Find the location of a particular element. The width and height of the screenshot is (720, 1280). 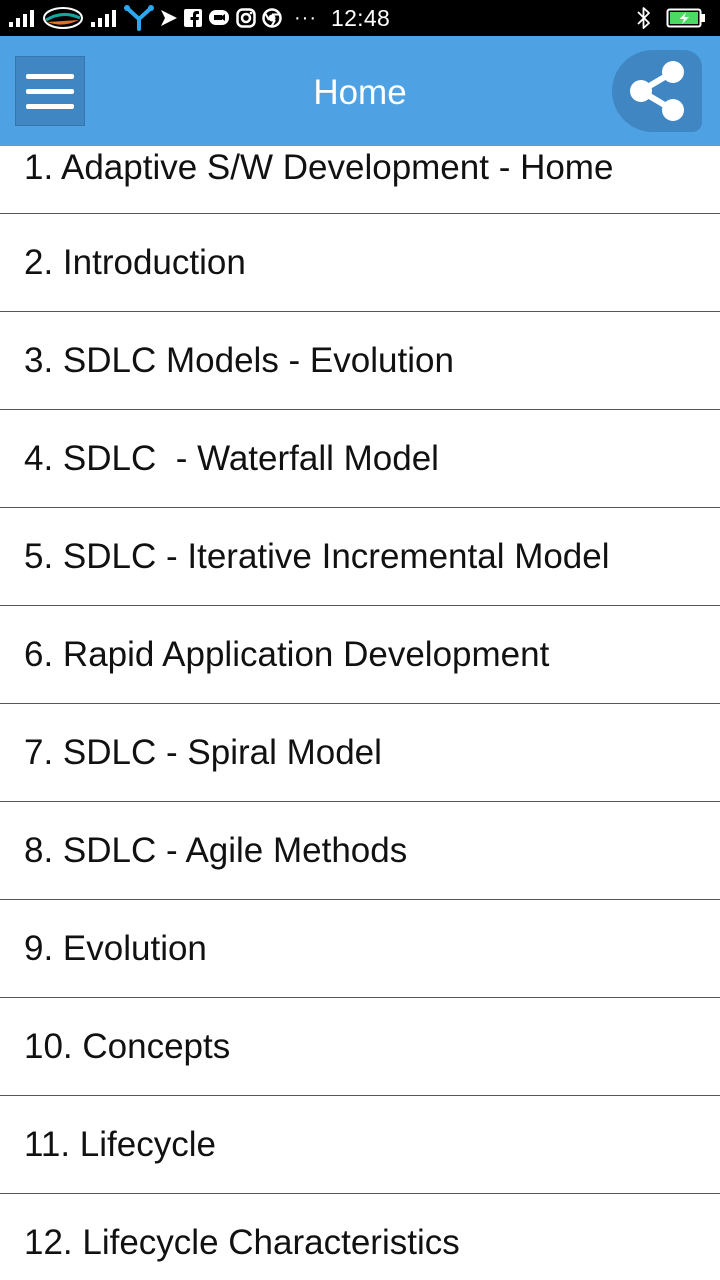

list-item: 4. SDLC - Waterfall Model is located at coordinates (360, 459).